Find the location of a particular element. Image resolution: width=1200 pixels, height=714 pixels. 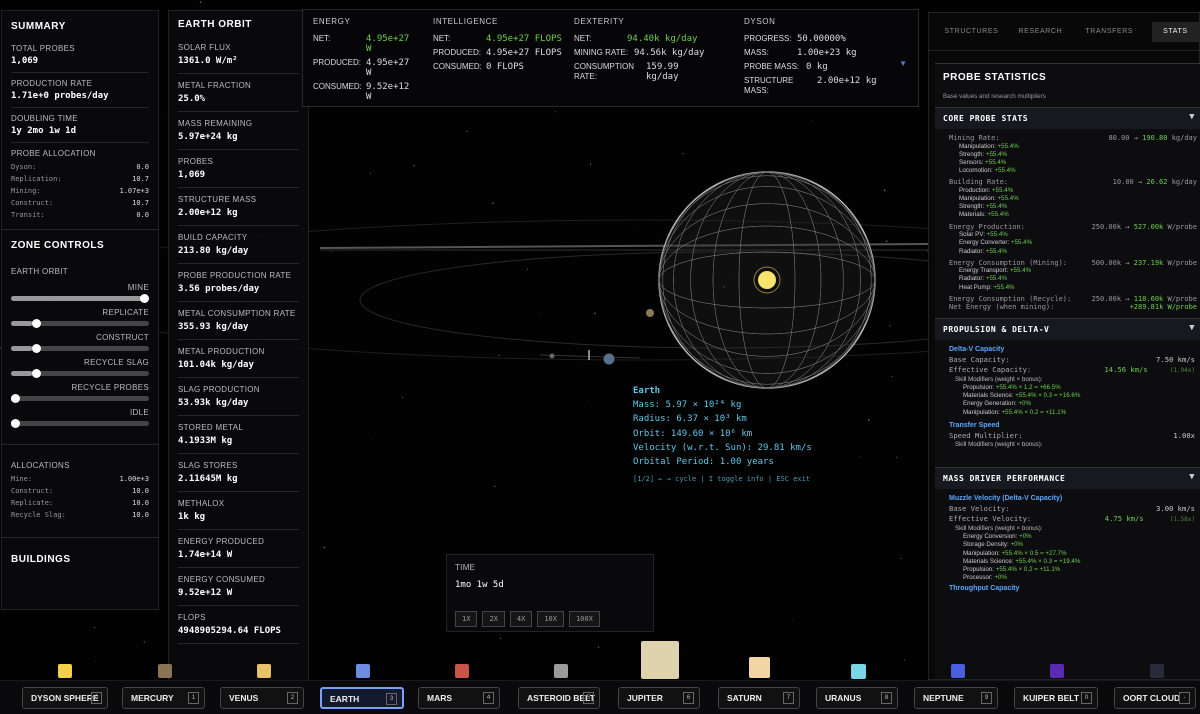

modifier-row: Materials Science: +55.4% × 0.3 = +19.4% is located at coordinates (1067, 562).